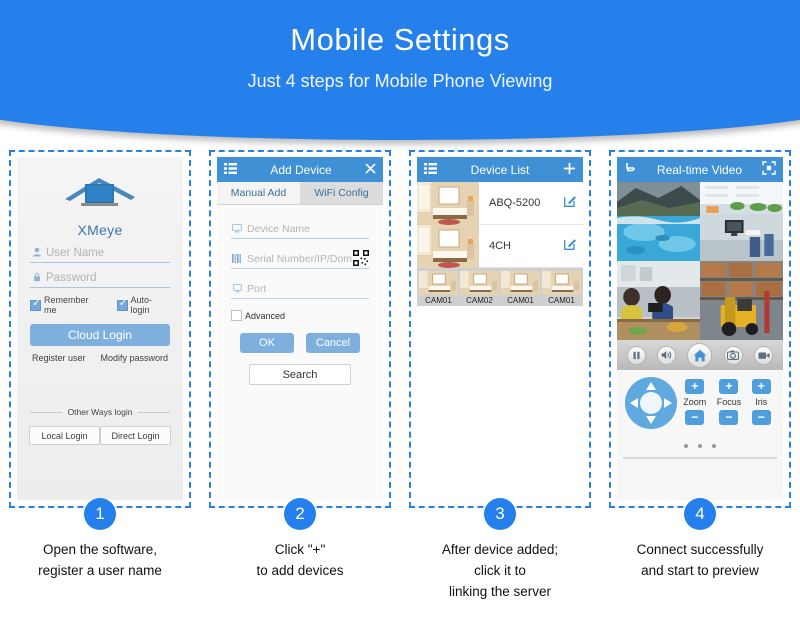 This screenshot has width=800, height=634. What do you see at coordinates (135, 435) in the screenshot?
I see `direct-login-button: Direct Login` at bounding box center [135, 435].